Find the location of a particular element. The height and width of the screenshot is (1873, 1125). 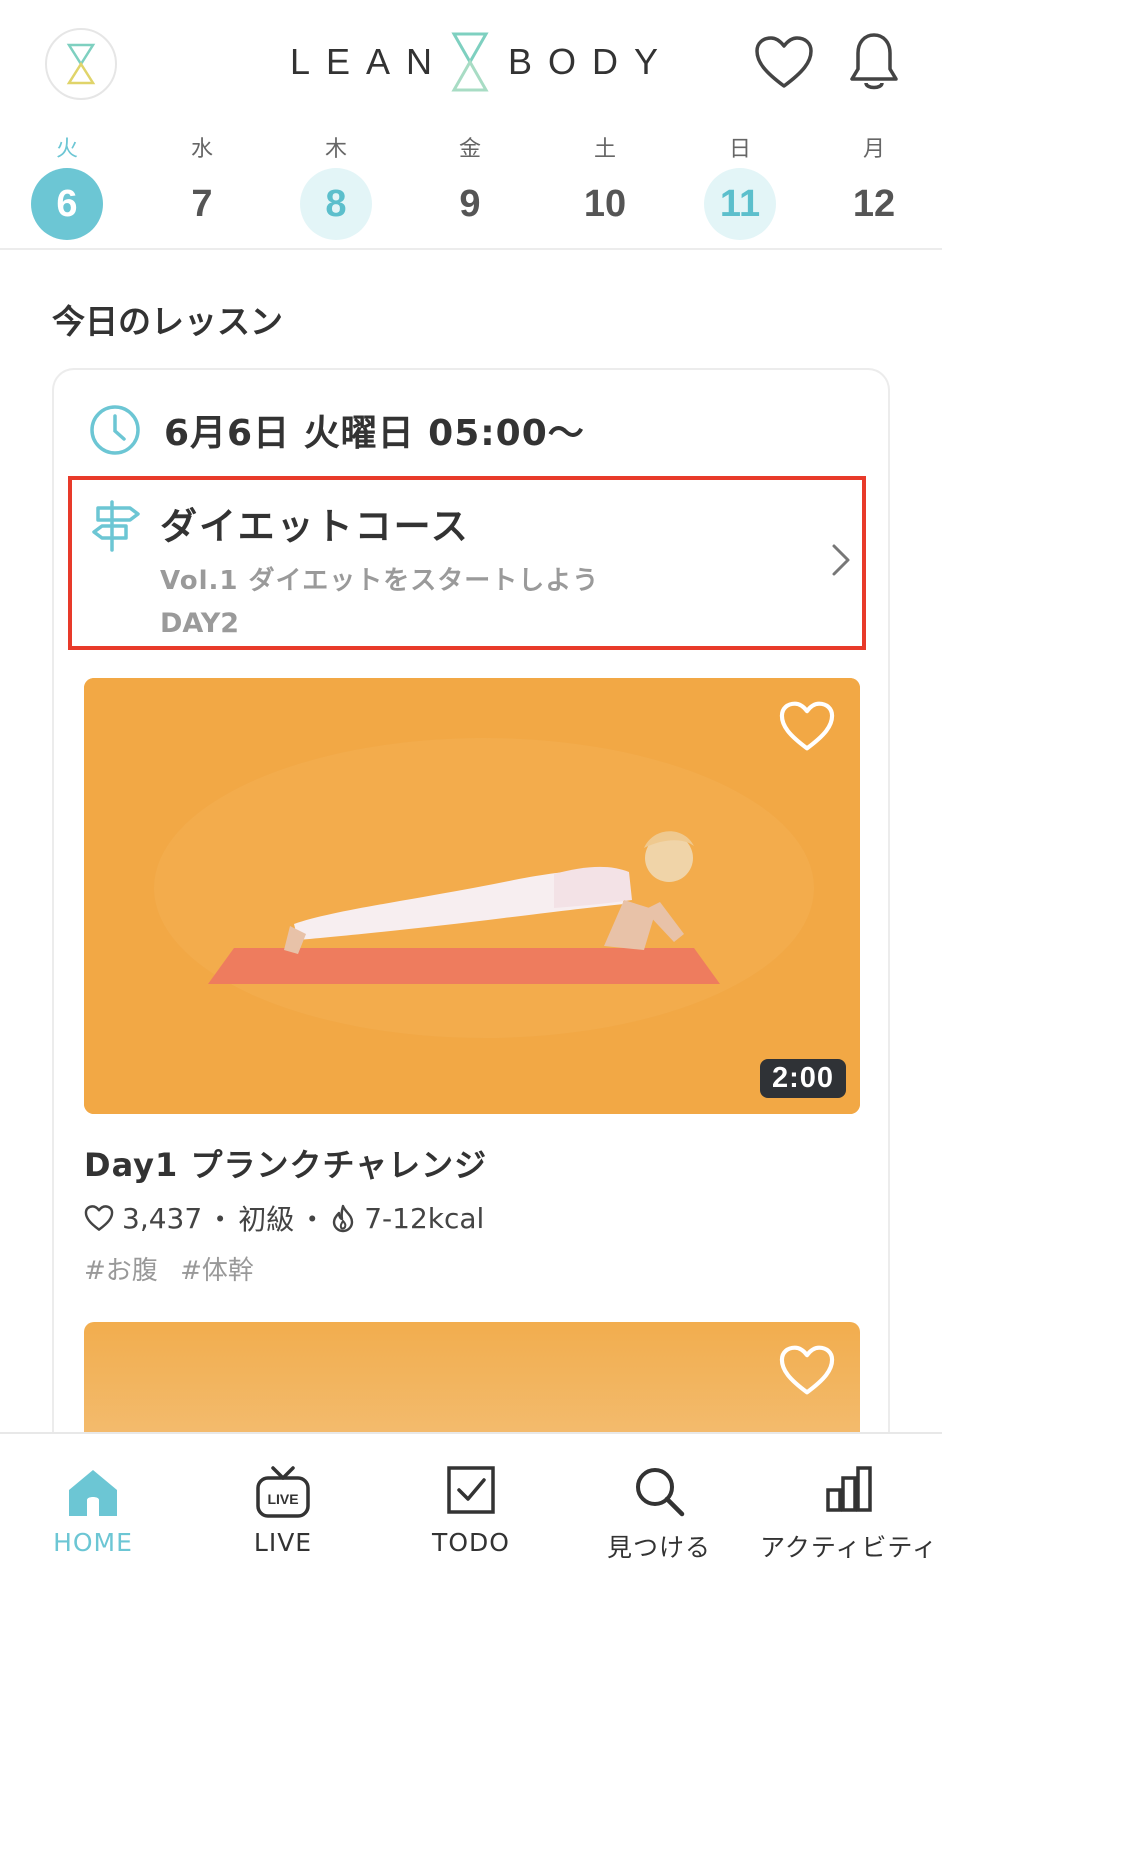

lesson-schedule: 6月6日 火曜日 05:00〜 is located at coordinates (336, 430).